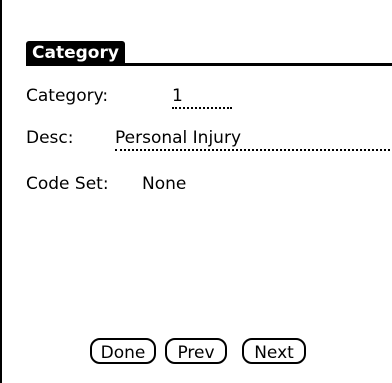 This screenshot has width=392, height=383. What do you see at coordinates (67, 184) in the screenshot?
I see `code-set-label: Code Set:` at bounding box center [67, 184].